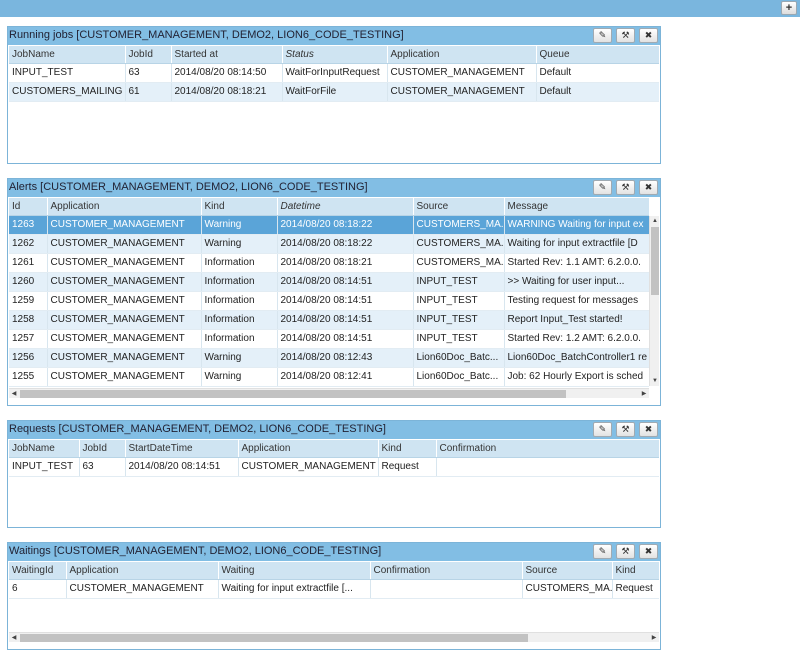  I want to click on column-header: WaitingId, so click(38, 571).